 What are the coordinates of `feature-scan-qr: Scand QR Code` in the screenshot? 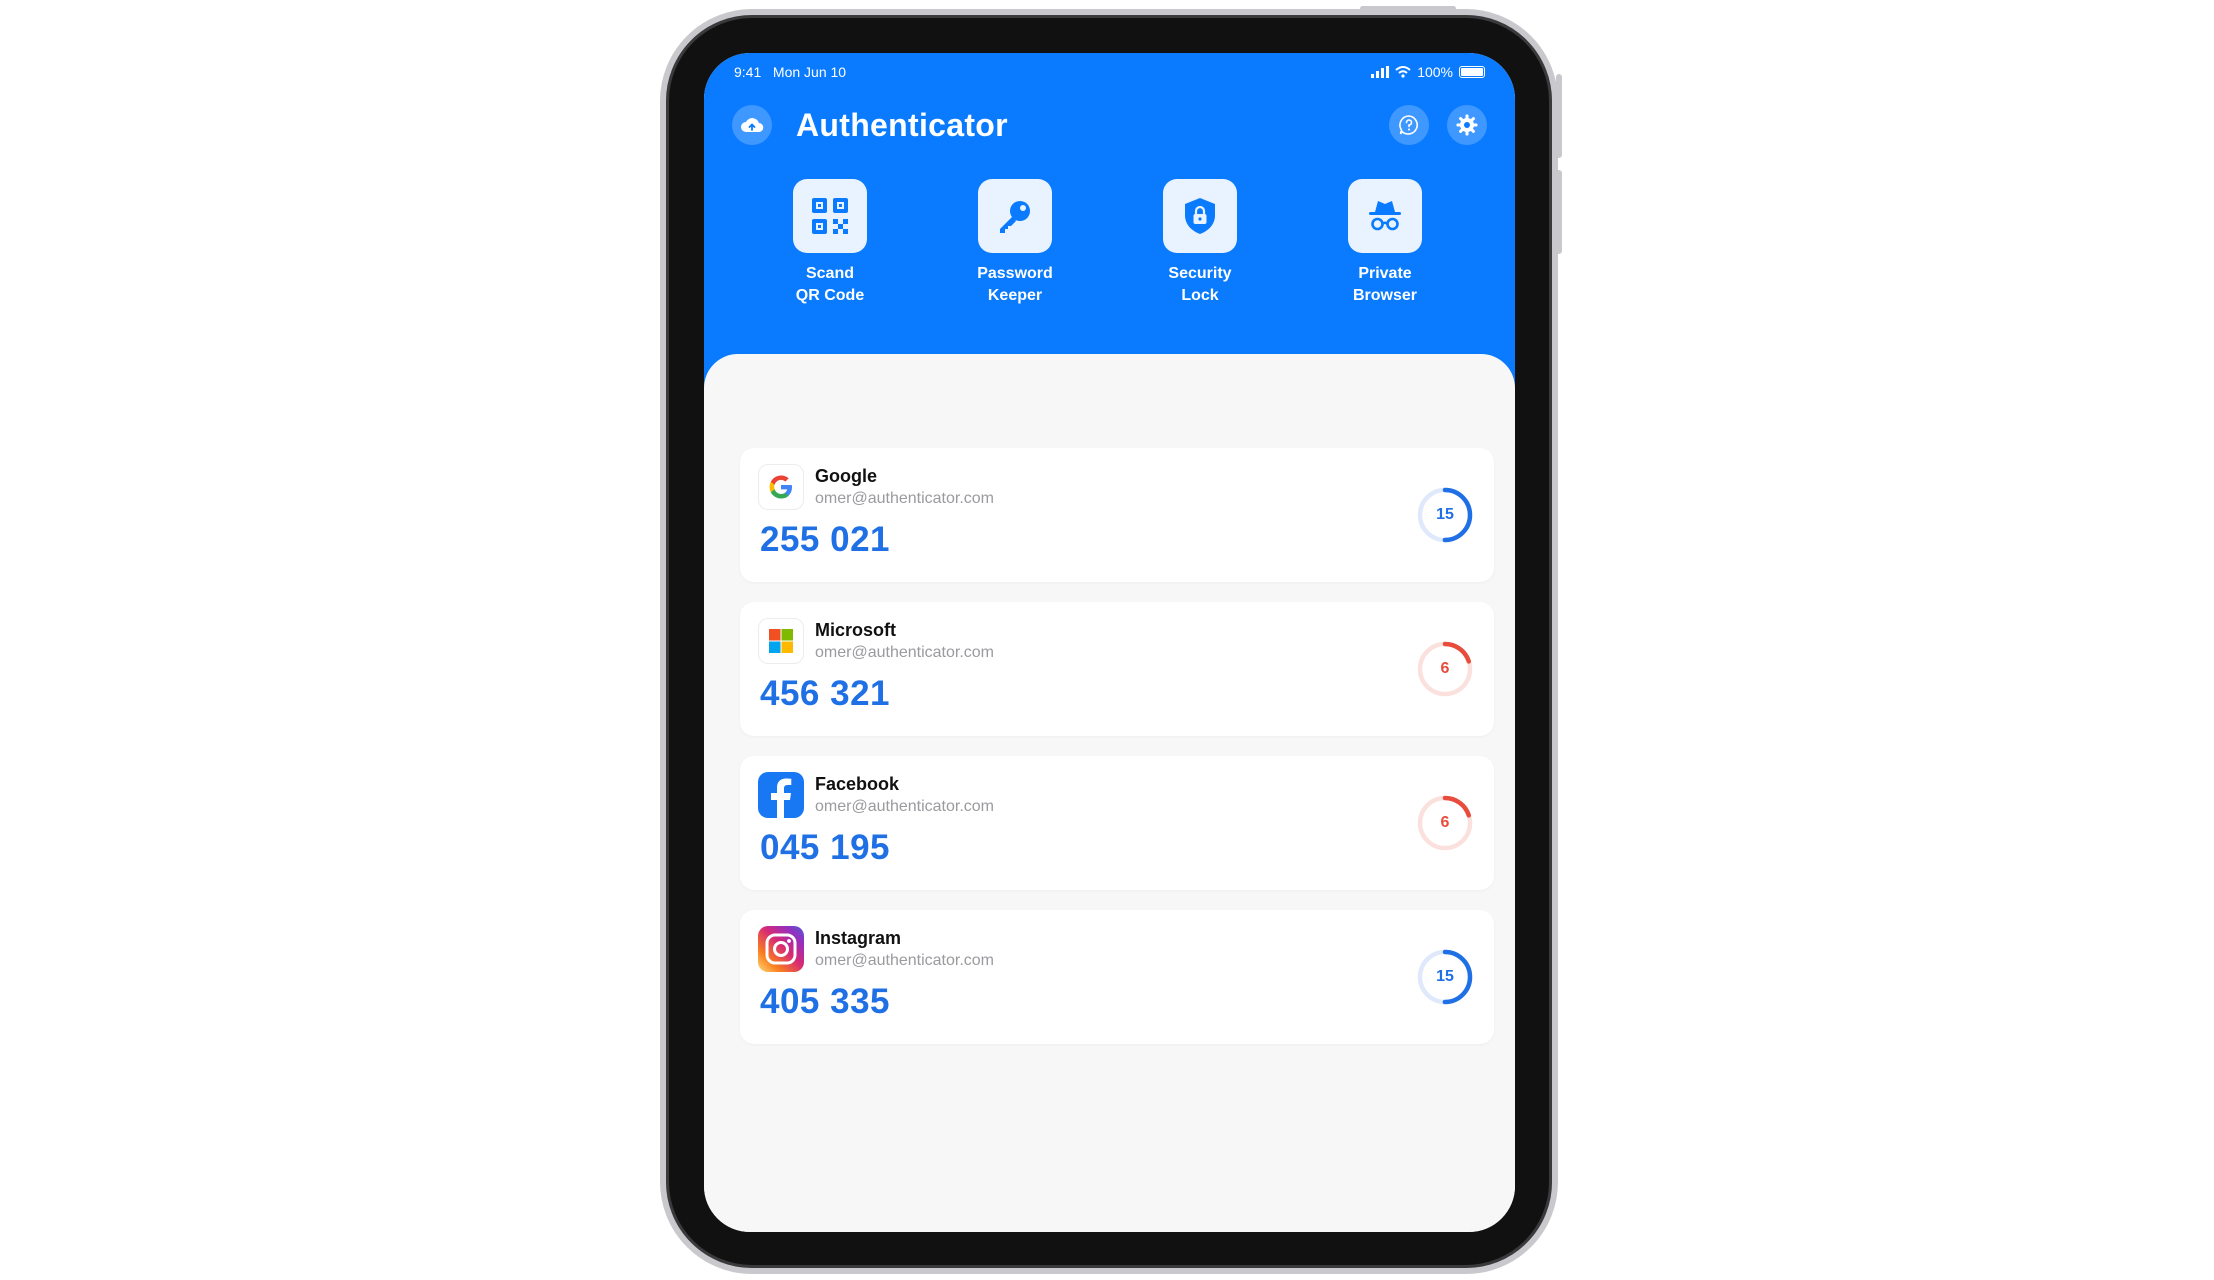 It's located at (830, 243).